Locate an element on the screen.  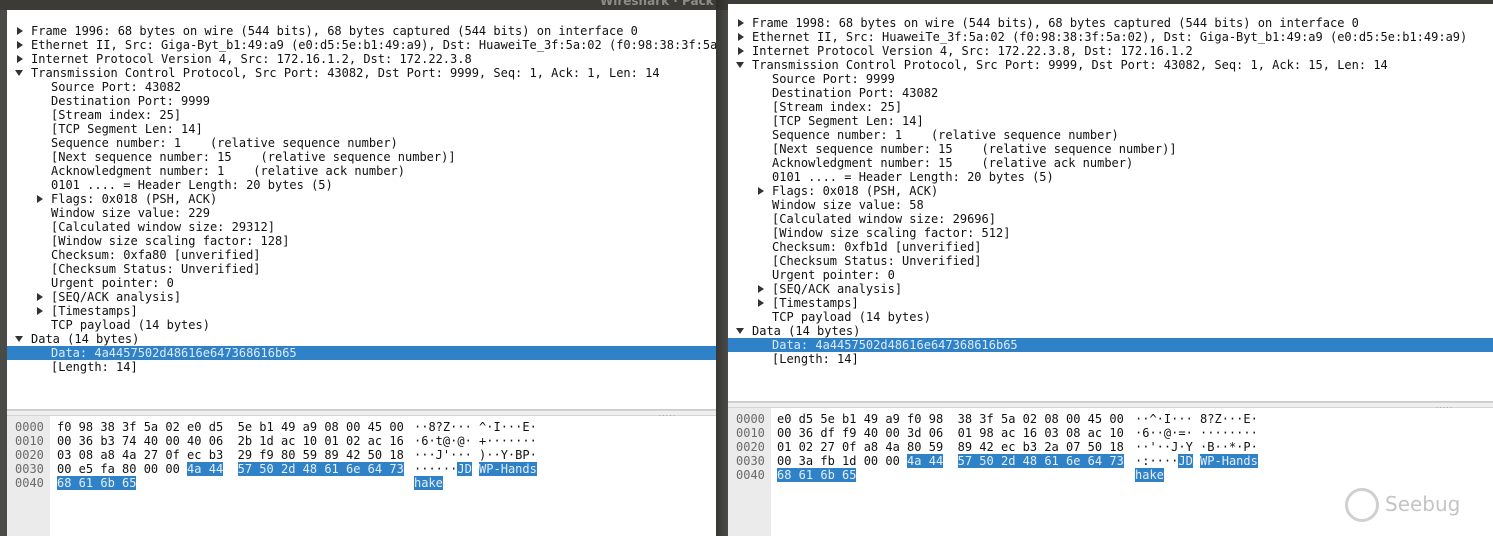
ascii-bytes: ······JD WP-Hands is located at coordinates (475, 469).